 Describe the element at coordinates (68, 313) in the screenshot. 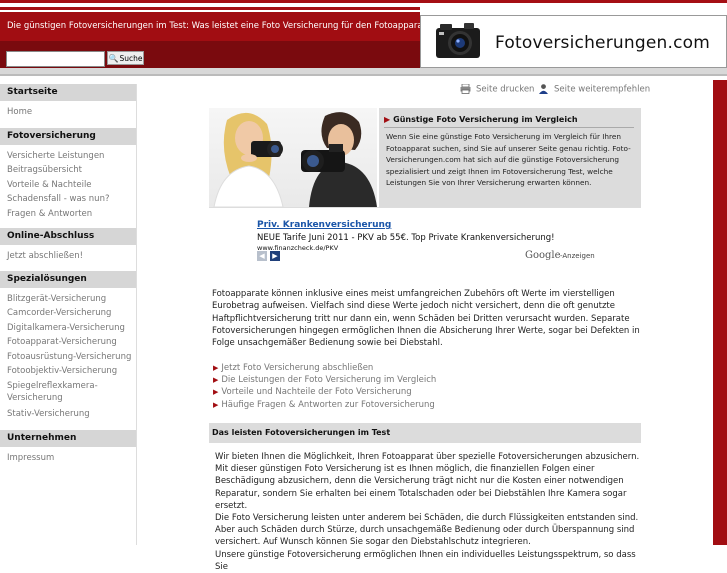

I see `sidebar-item-camcorder: Camcorder-Versicherung` at that location.